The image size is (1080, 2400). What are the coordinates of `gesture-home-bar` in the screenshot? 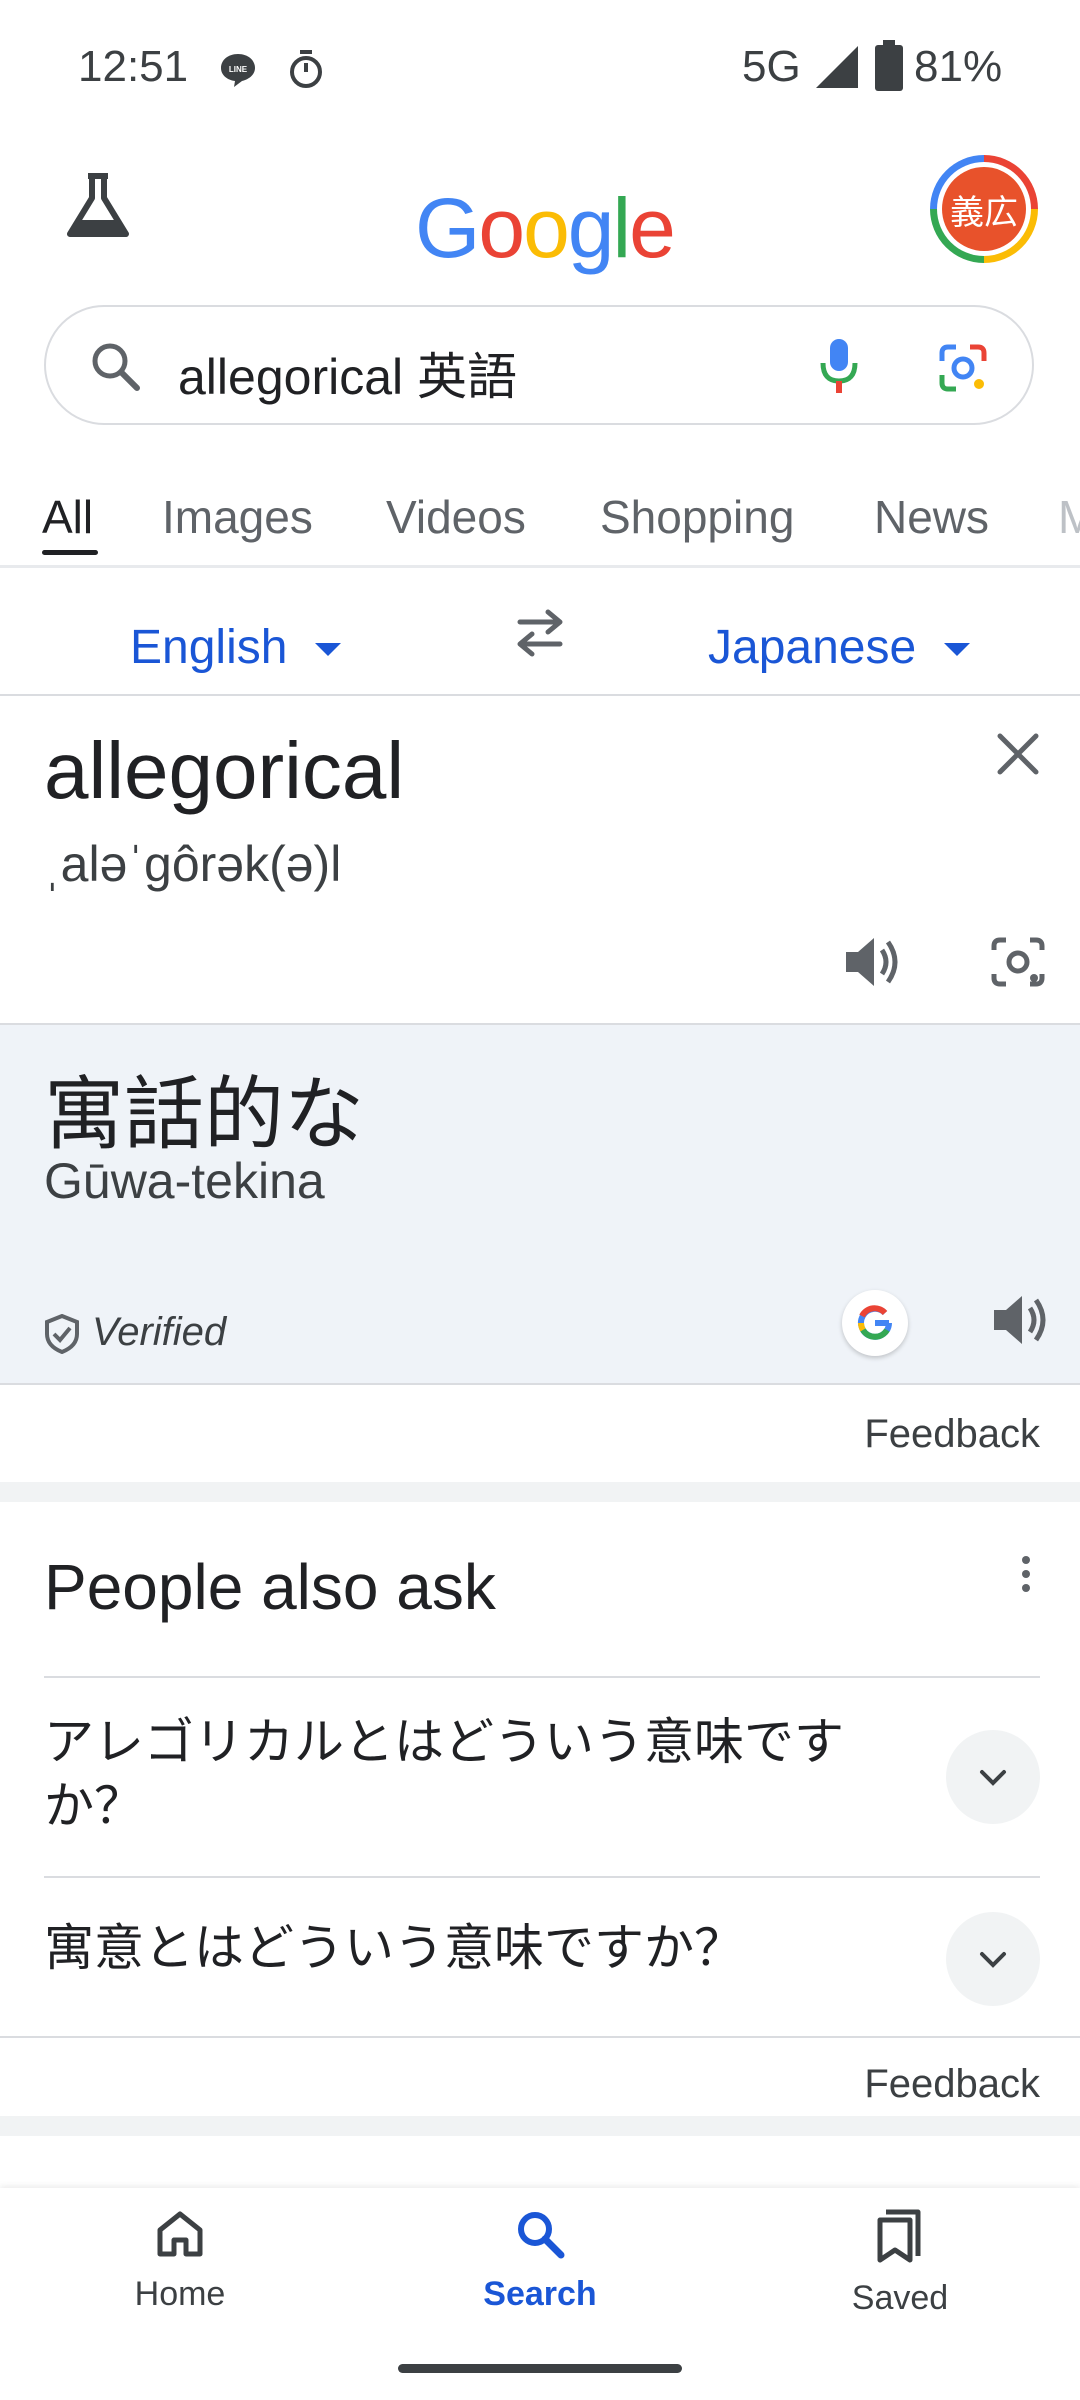 It's located at (540, 2368).